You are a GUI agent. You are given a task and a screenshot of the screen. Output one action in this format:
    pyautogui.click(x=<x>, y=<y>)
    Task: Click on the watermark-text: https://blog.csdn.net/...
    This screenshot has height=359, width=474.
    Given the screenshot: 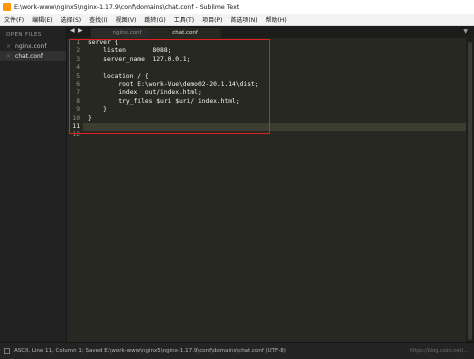 What is the action you would take?
    pyautogui.click(x=438, y=351)
    